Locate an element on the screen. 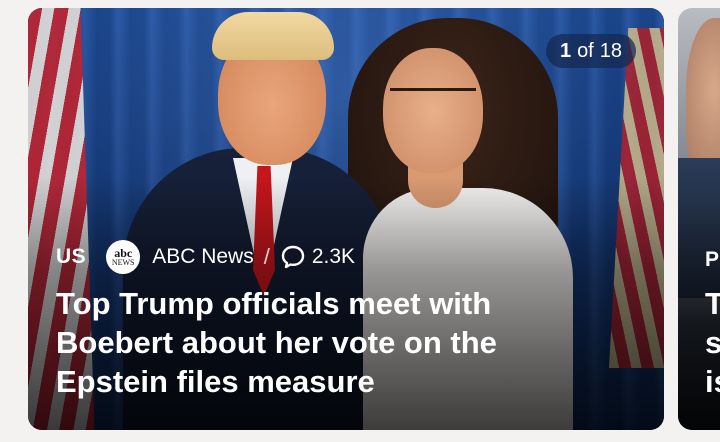 This screenshot has width=720, height=442. abc-news-logo-icon: abc NEWS is located at coordinates (123, 257).